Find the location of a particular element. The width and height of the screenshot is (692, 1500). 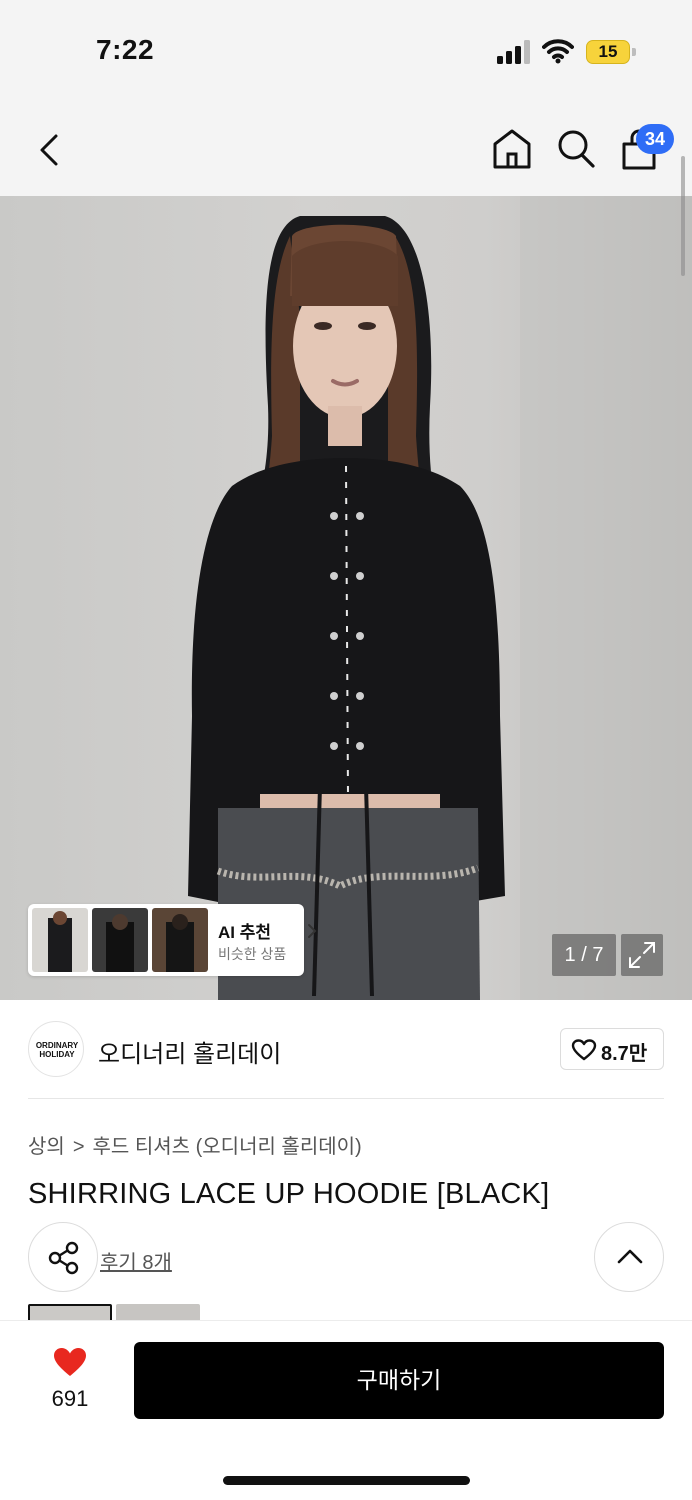

share-icon is located at coordinates (63, 1258).